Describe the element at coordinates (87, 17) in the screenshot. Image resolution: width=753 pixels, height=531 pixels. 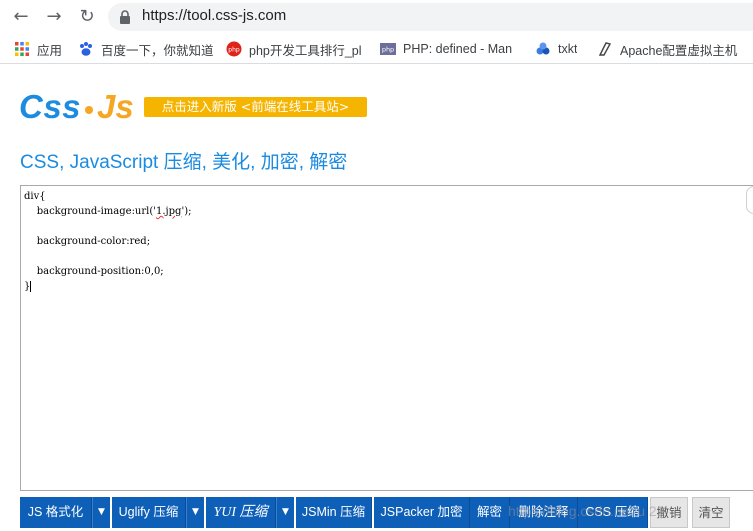
I see `reload-icon: ↻` at that location.